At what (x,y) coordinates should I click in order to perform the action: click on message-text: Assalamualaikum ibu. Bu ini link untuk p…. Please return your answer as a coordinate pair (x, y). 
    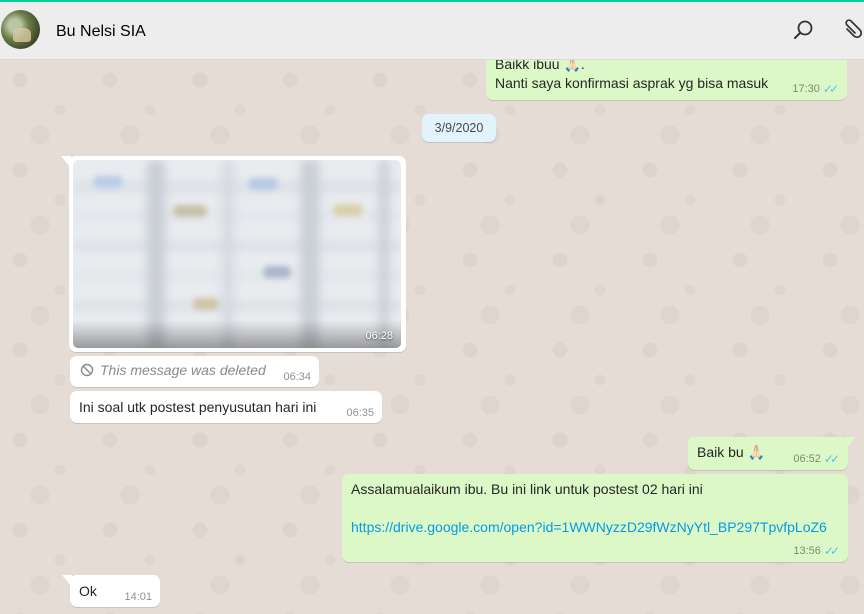
    Looking at the image, I should click on (527, 489).